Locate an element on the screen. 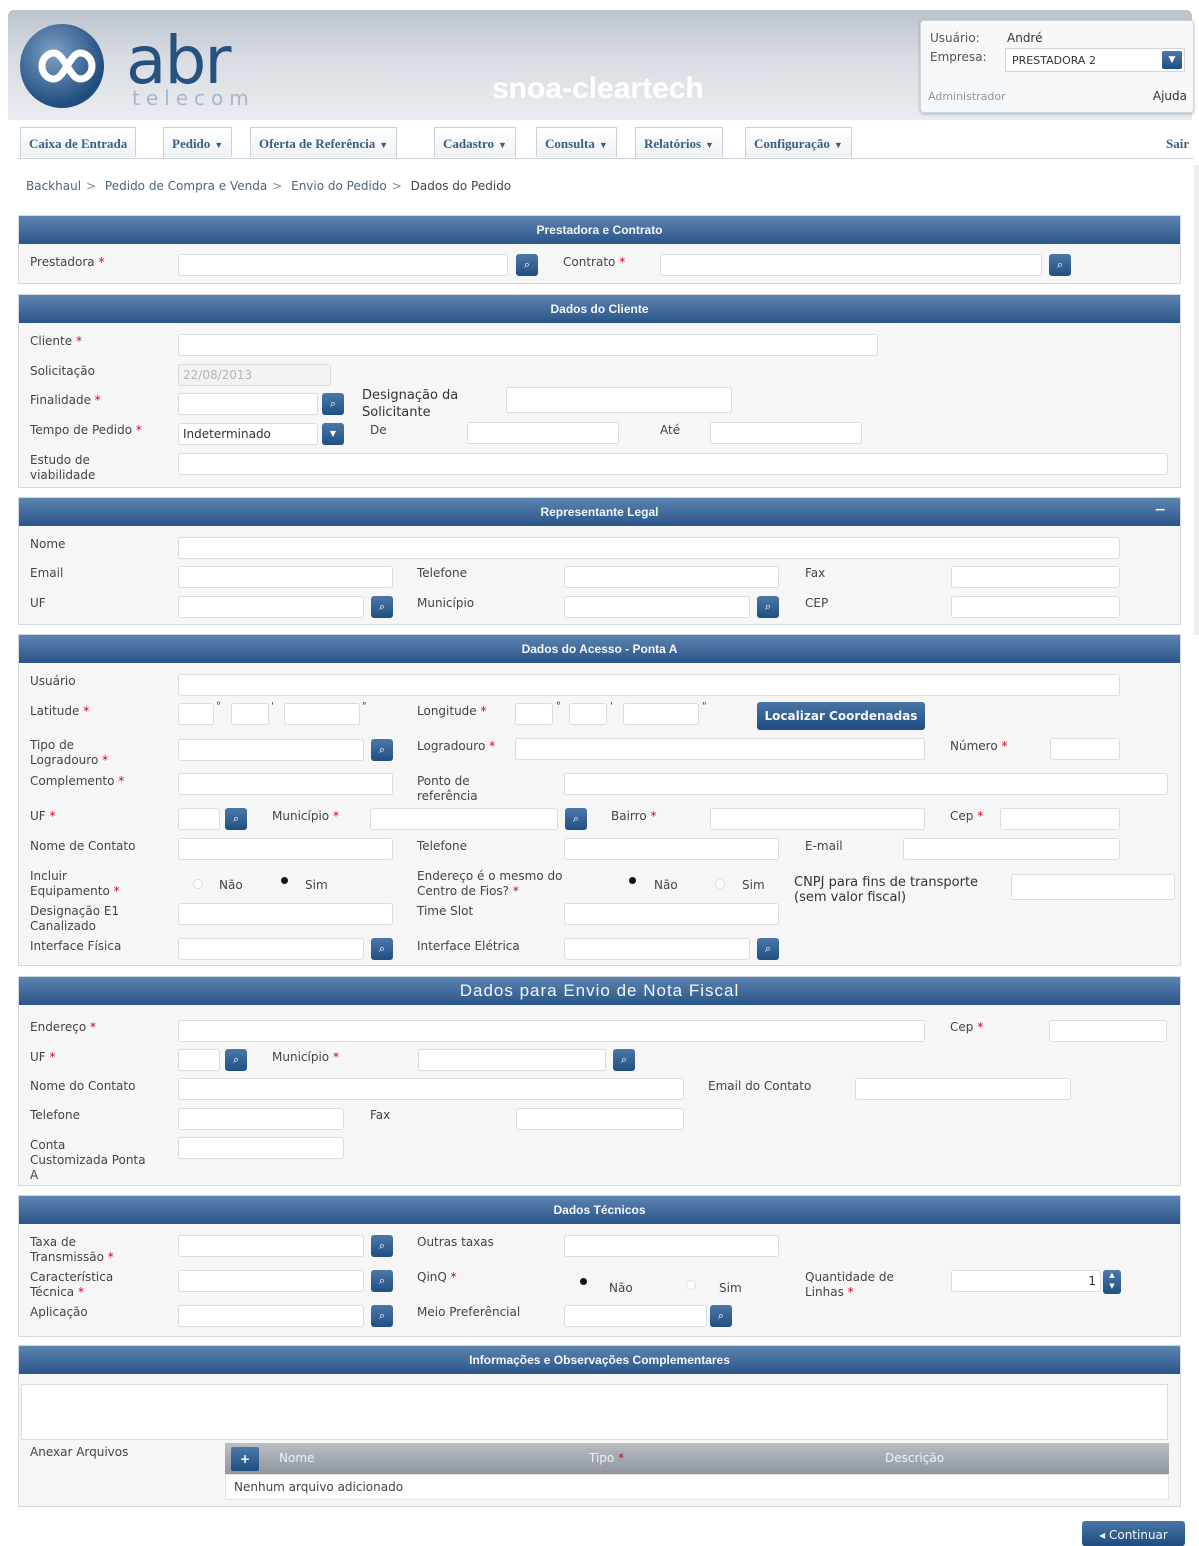 The width and height of the screenshot is (1199, 1546). estudo-input is located at coordinates (673, 464).